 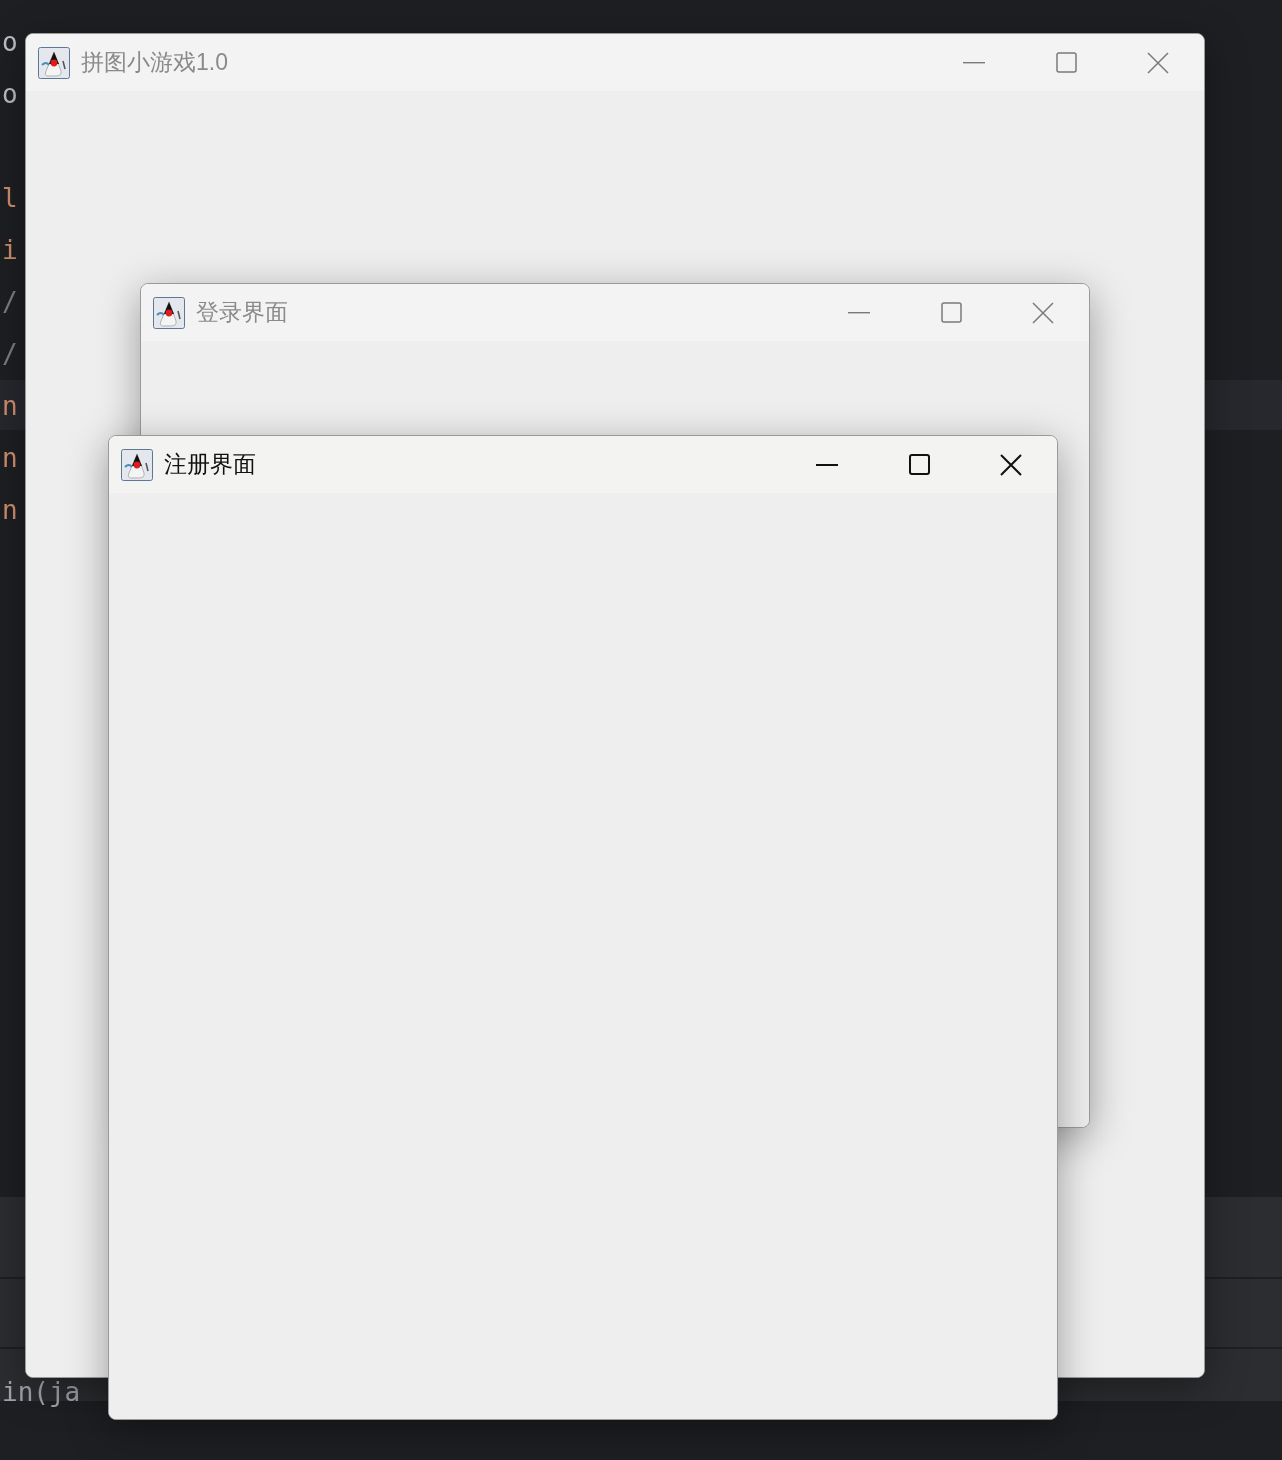 What do you see at coordinates (10, 198) in the screenshot?
I see `code-text: l` at bounding box center [10, 198].